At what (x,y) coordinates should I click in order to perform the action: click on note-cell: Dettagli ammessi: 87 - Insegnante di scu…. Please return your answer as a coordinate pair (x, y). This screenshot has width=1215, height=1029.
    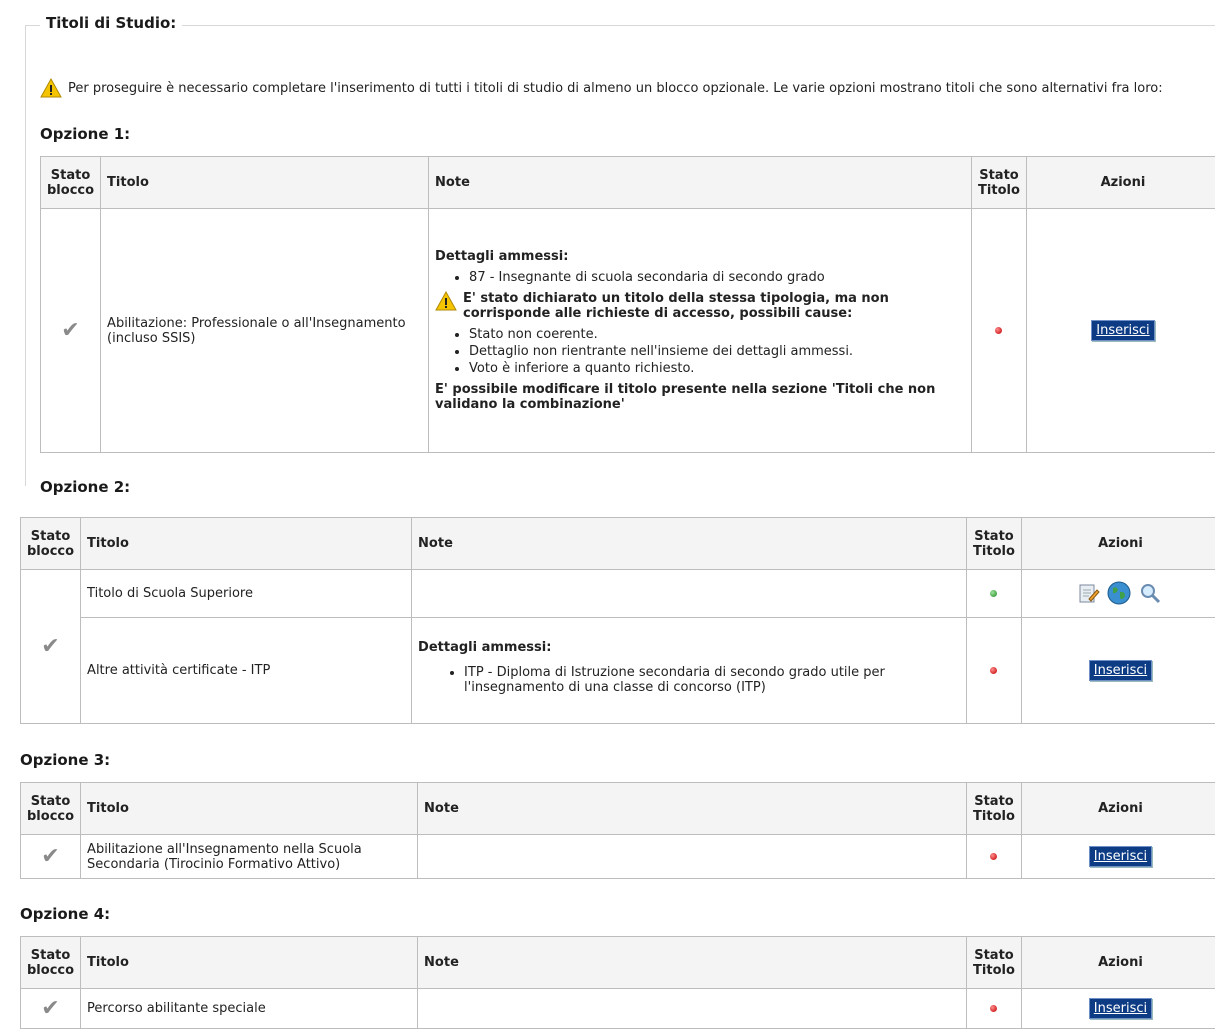
    Looking at the image, I should click on (700, 331).